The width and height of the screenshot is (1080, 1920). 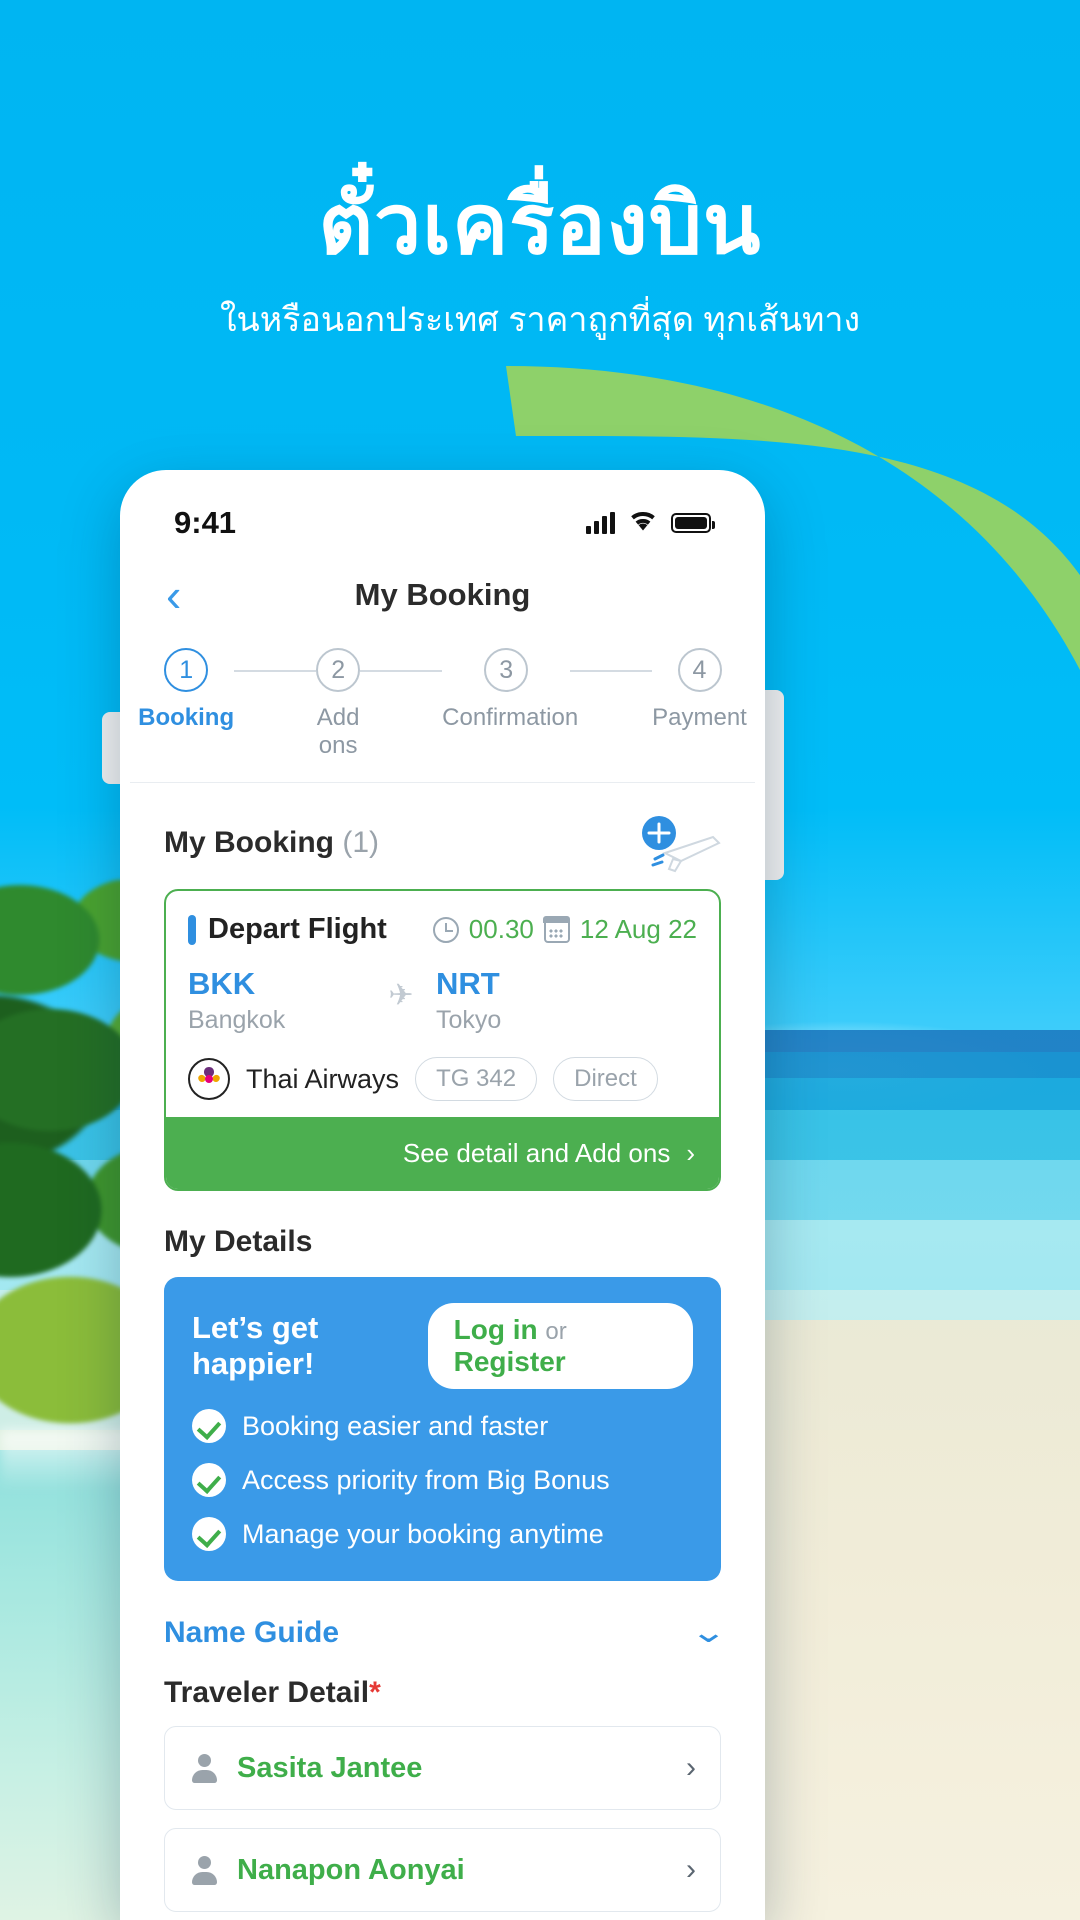 I want to click on traveler-row: Nanapon Aonyai ›, so click(x=442, y=1870).